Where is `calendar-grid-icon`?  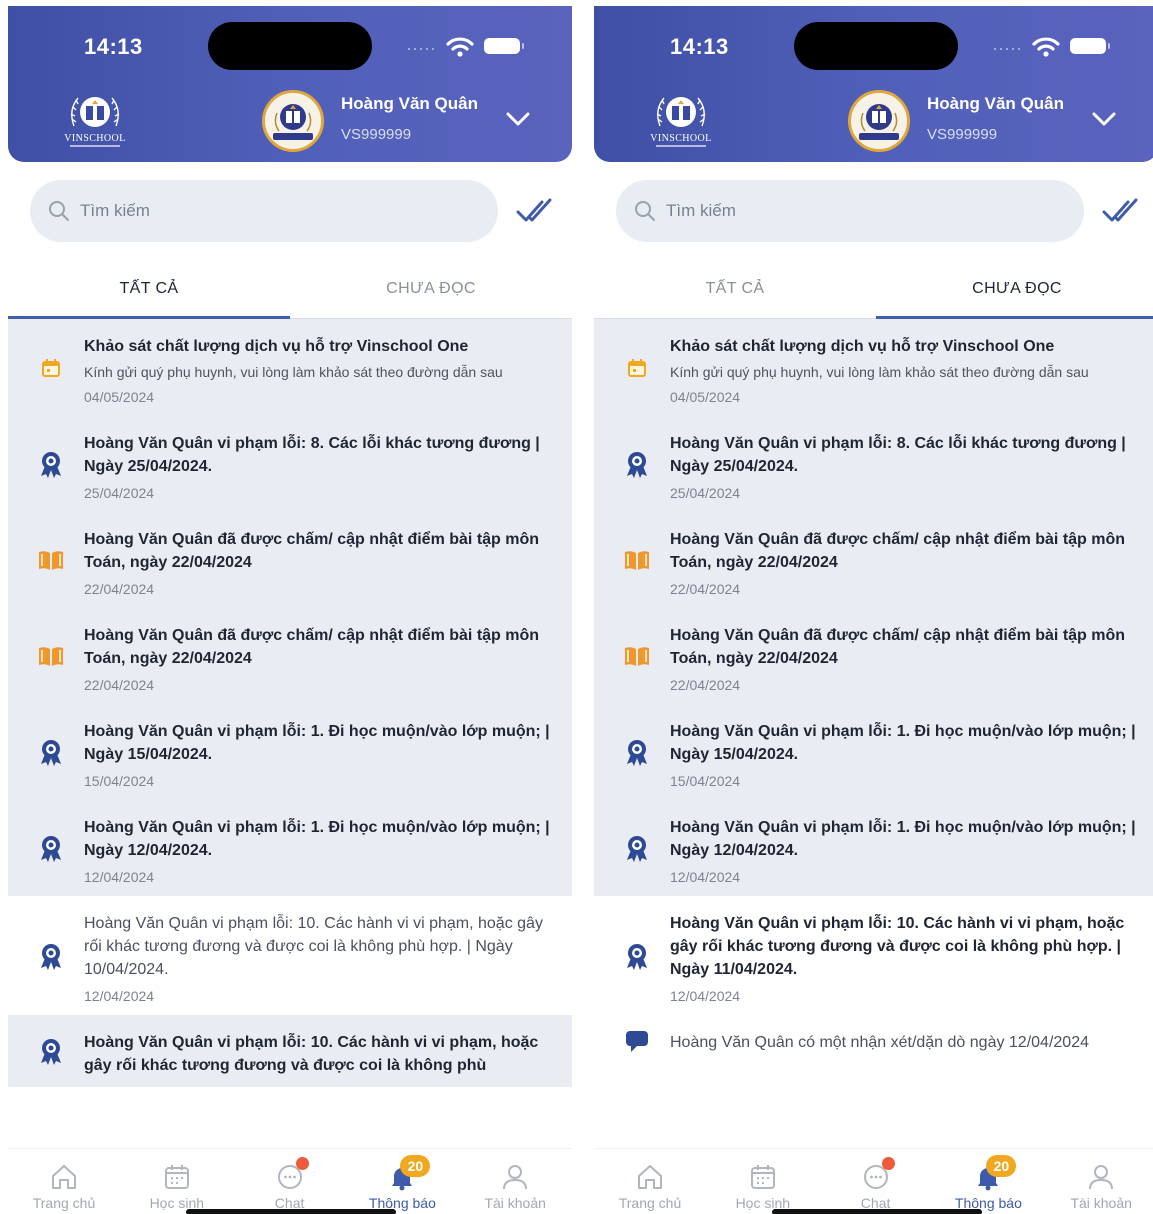
calendar-grid-icon is located at coordinates (177, 1177).